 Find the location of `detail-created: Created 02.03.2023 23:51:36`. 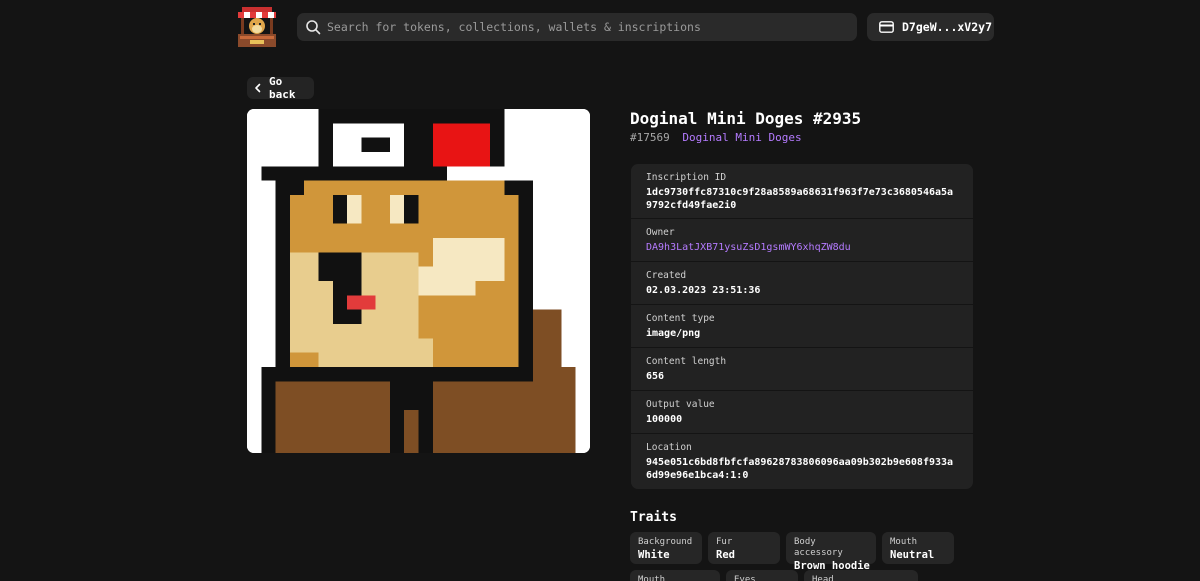

detail-created: Created 02.03.2023 23:51:36 is located at coordinates (802, 283).